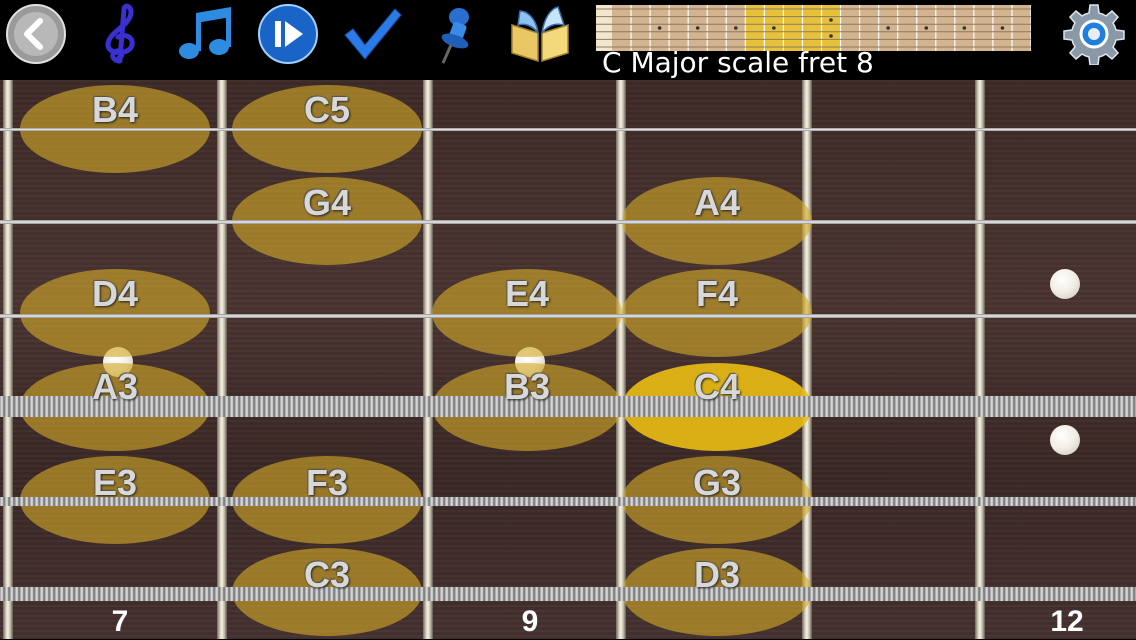  Describe the element at coordinates (327, 202) in the screenshot. I see `note-label: G4` at that location.